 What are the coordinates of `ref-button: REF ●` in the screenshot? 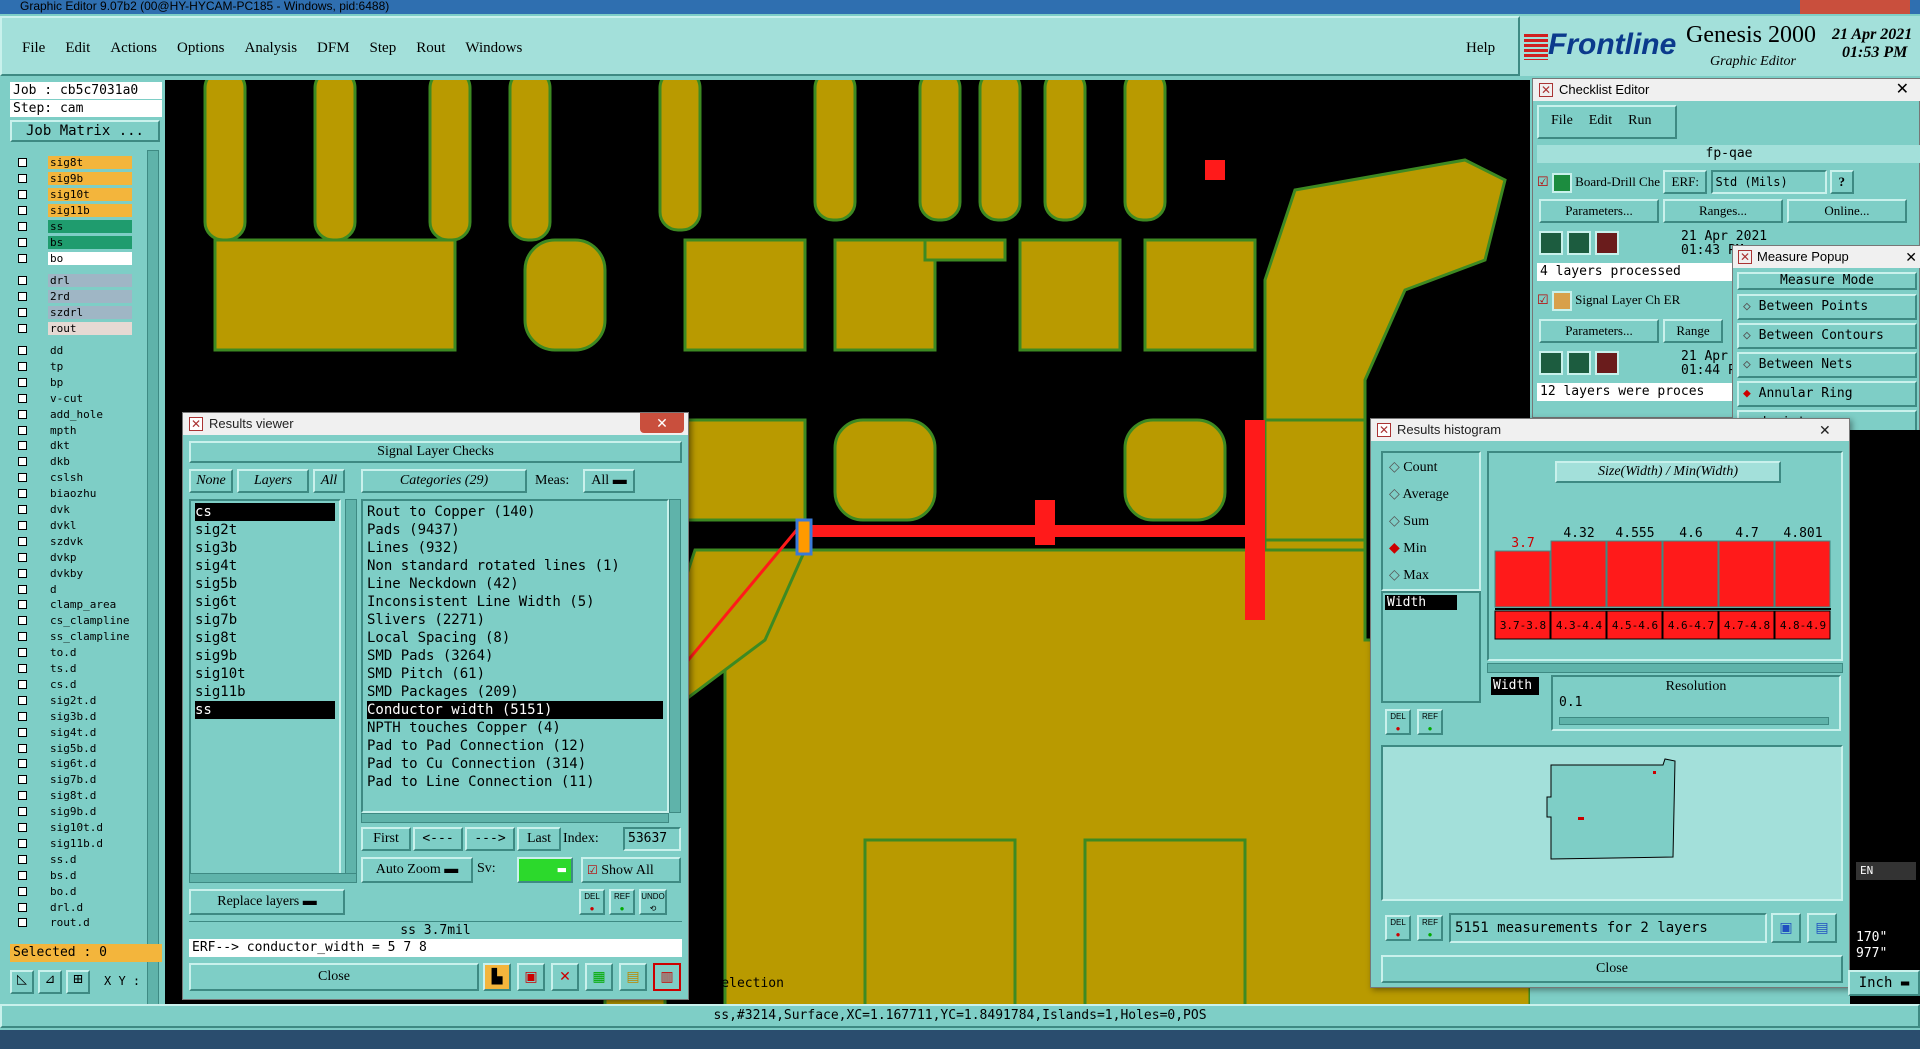 It's located at (622, 902).